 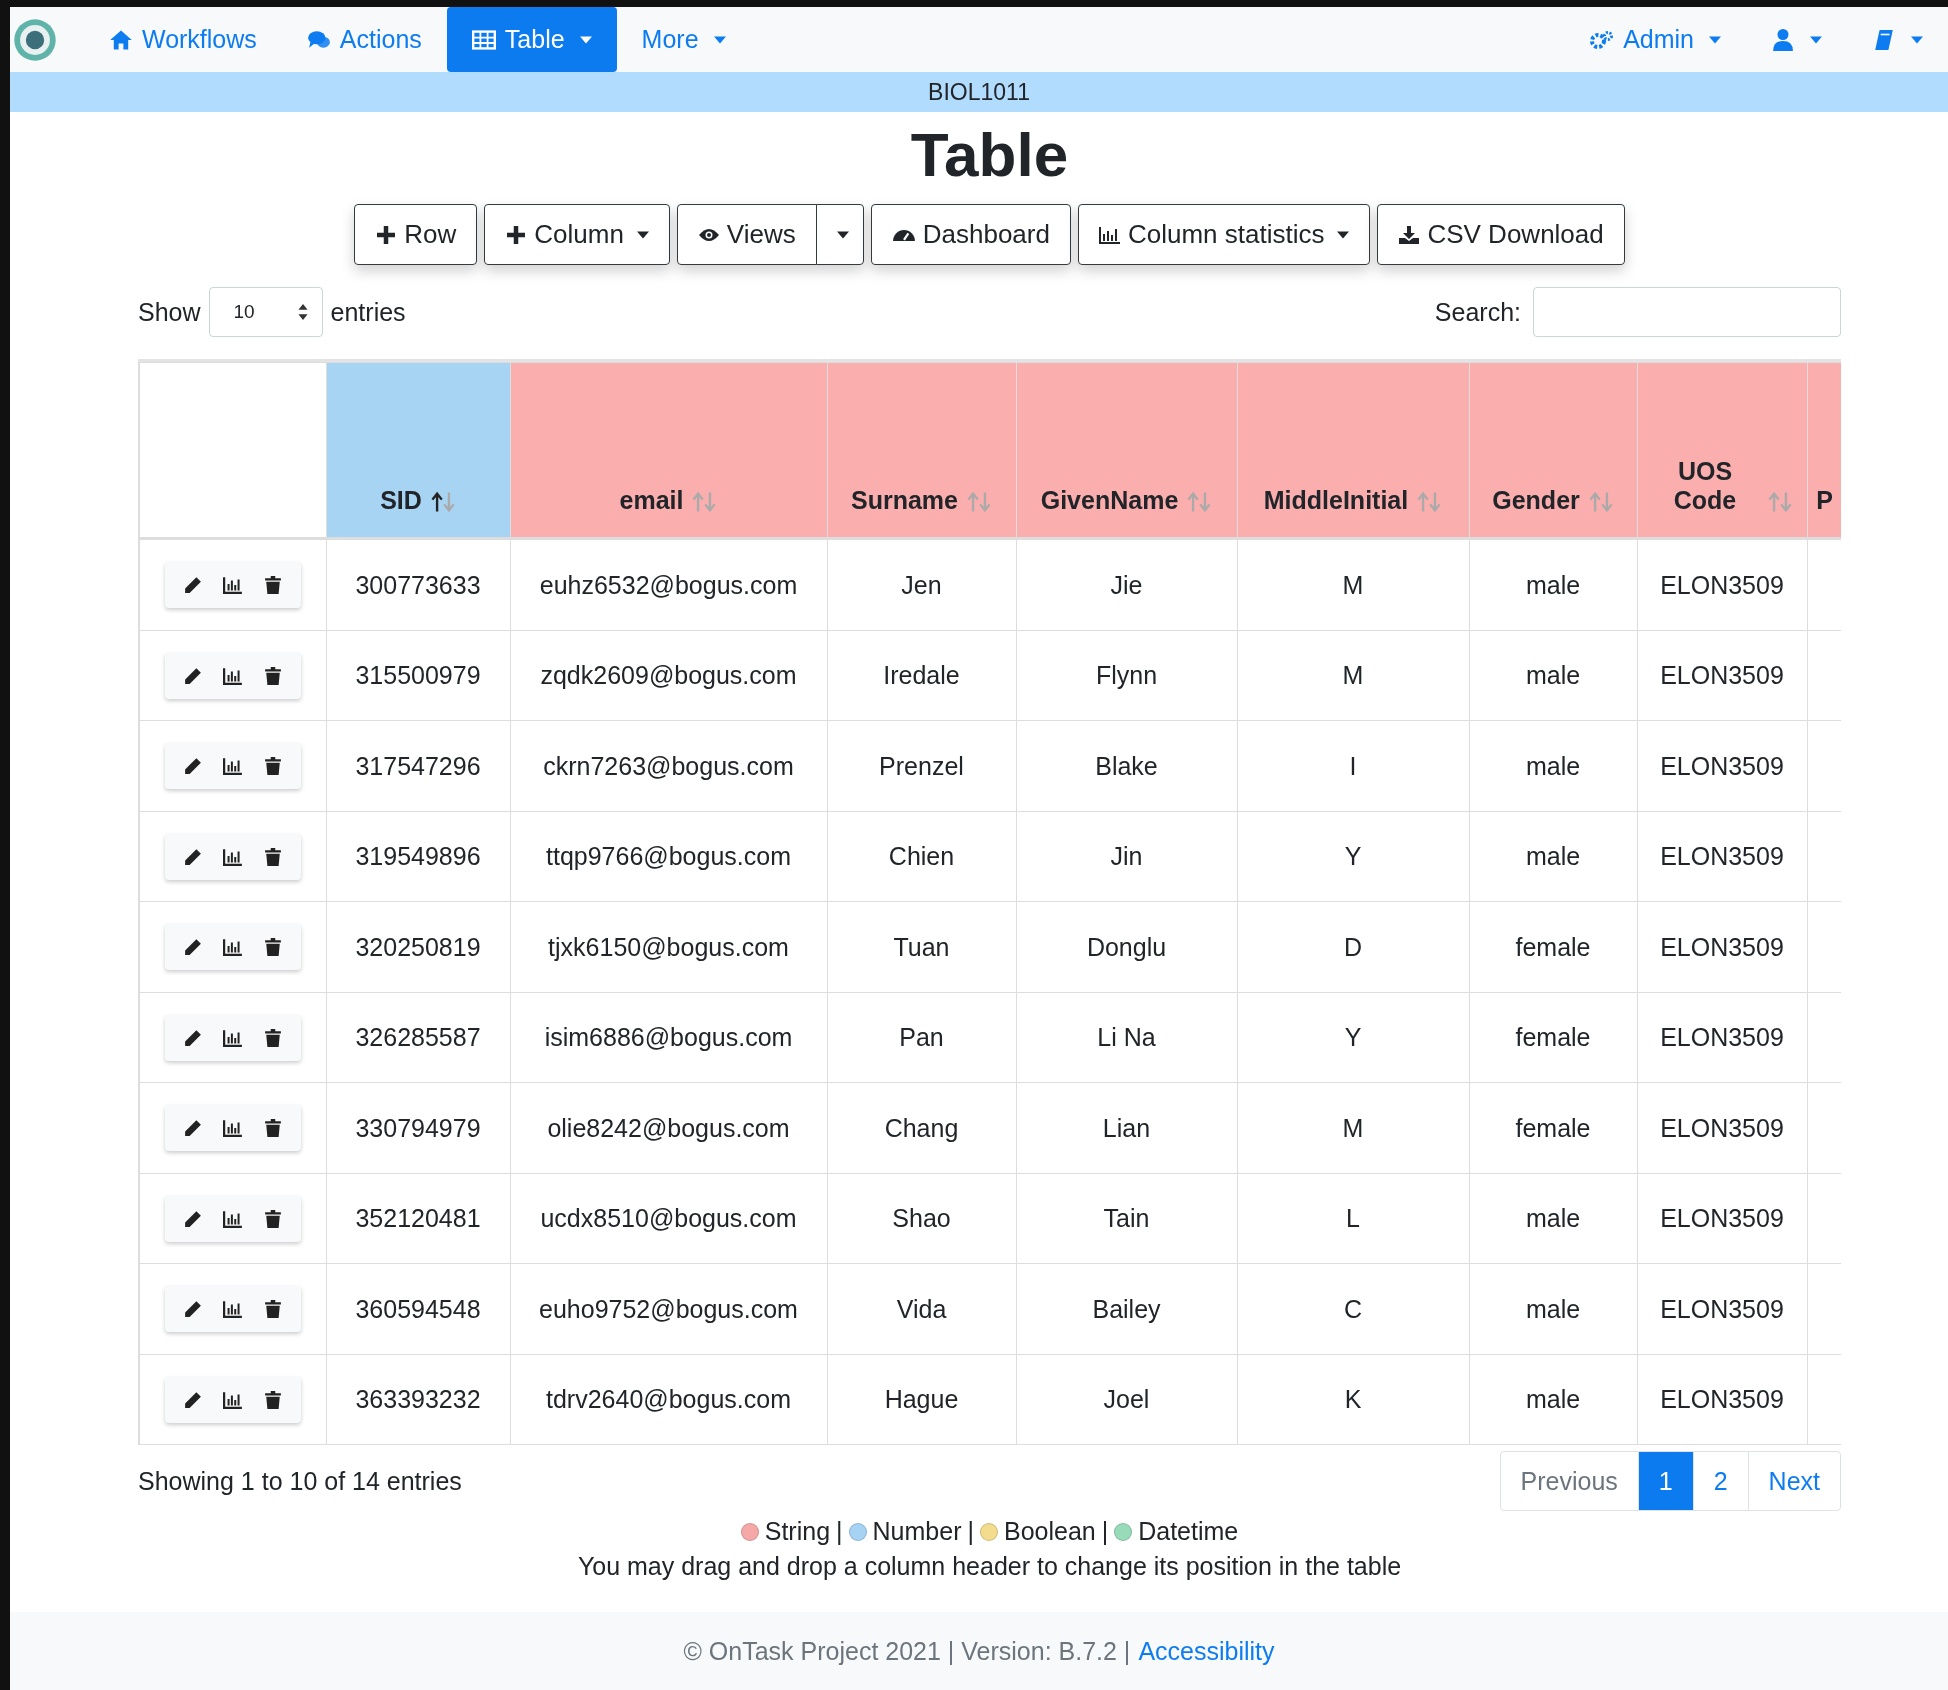 What do you see at coordinates (300, 1481) in the screenshot?
I see `entries-info: Showing 1 to 10 of 14 entries` at bounding box center [300, 1481].